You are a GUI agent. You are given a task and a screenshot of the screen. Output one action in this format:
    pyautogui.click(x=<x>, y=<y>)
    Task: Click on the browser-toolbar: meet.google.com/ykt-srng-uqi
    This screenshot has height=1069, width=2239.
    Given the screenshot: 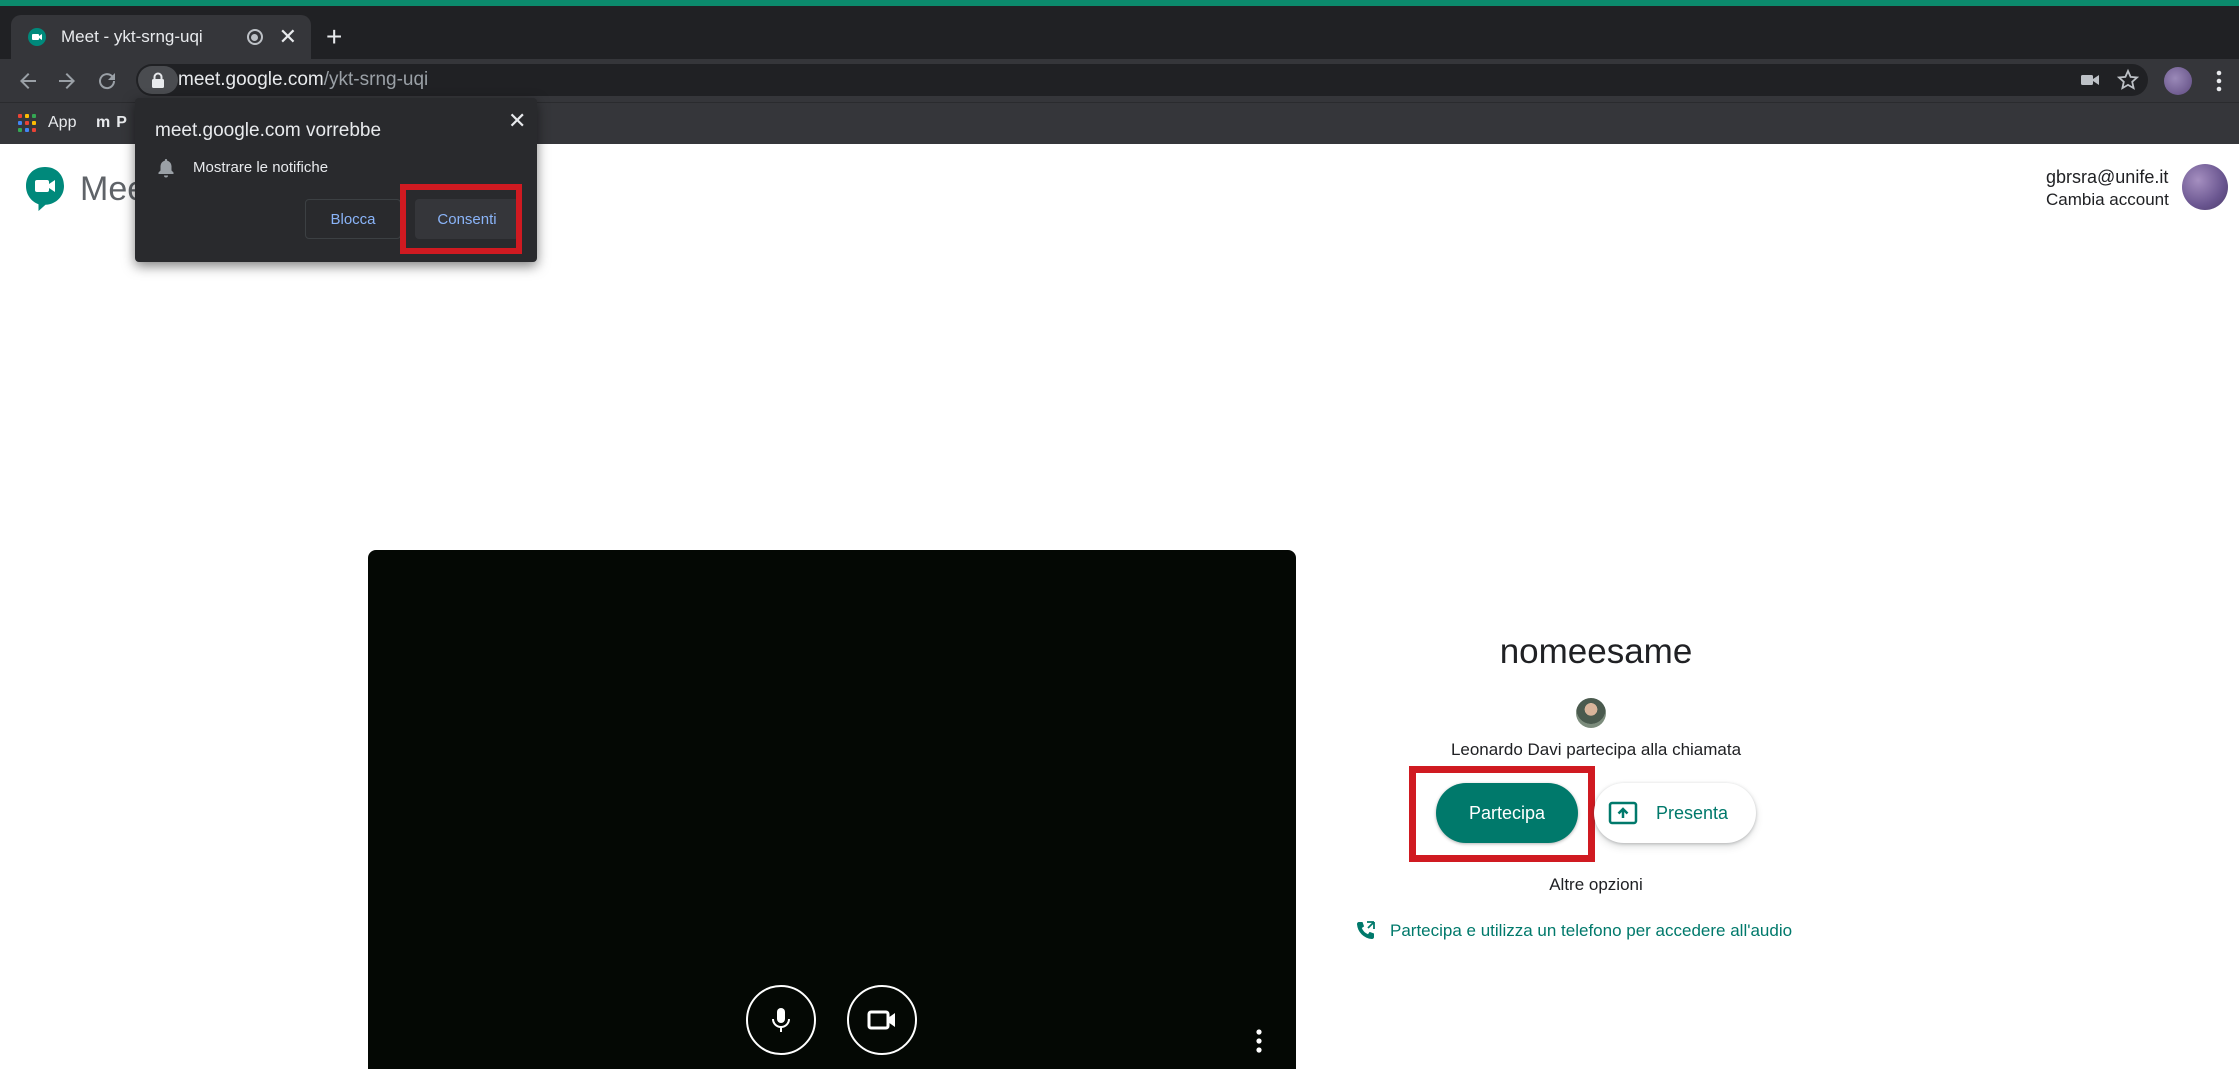 What is the action you would take?
    pyautogui.click(x=1119, y=80)
    